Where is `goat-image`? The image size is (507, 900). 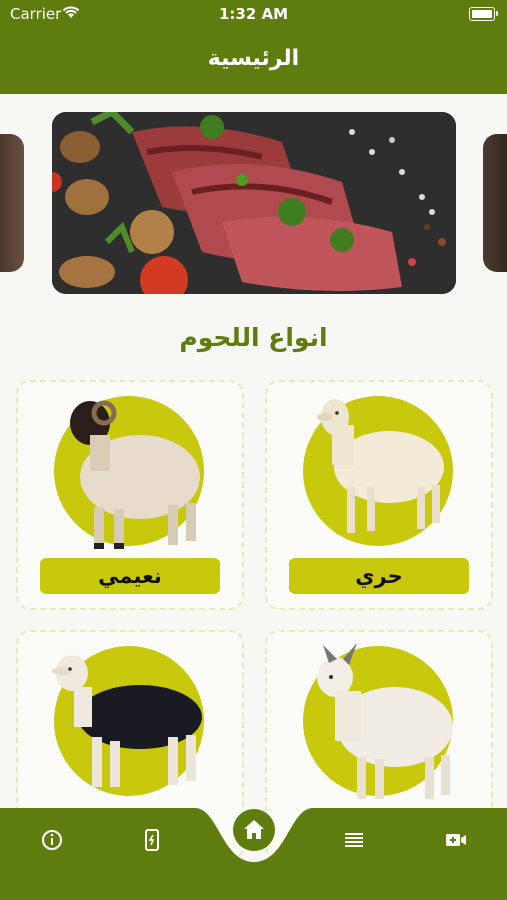 goat-image is located at coordinates (385, 721).